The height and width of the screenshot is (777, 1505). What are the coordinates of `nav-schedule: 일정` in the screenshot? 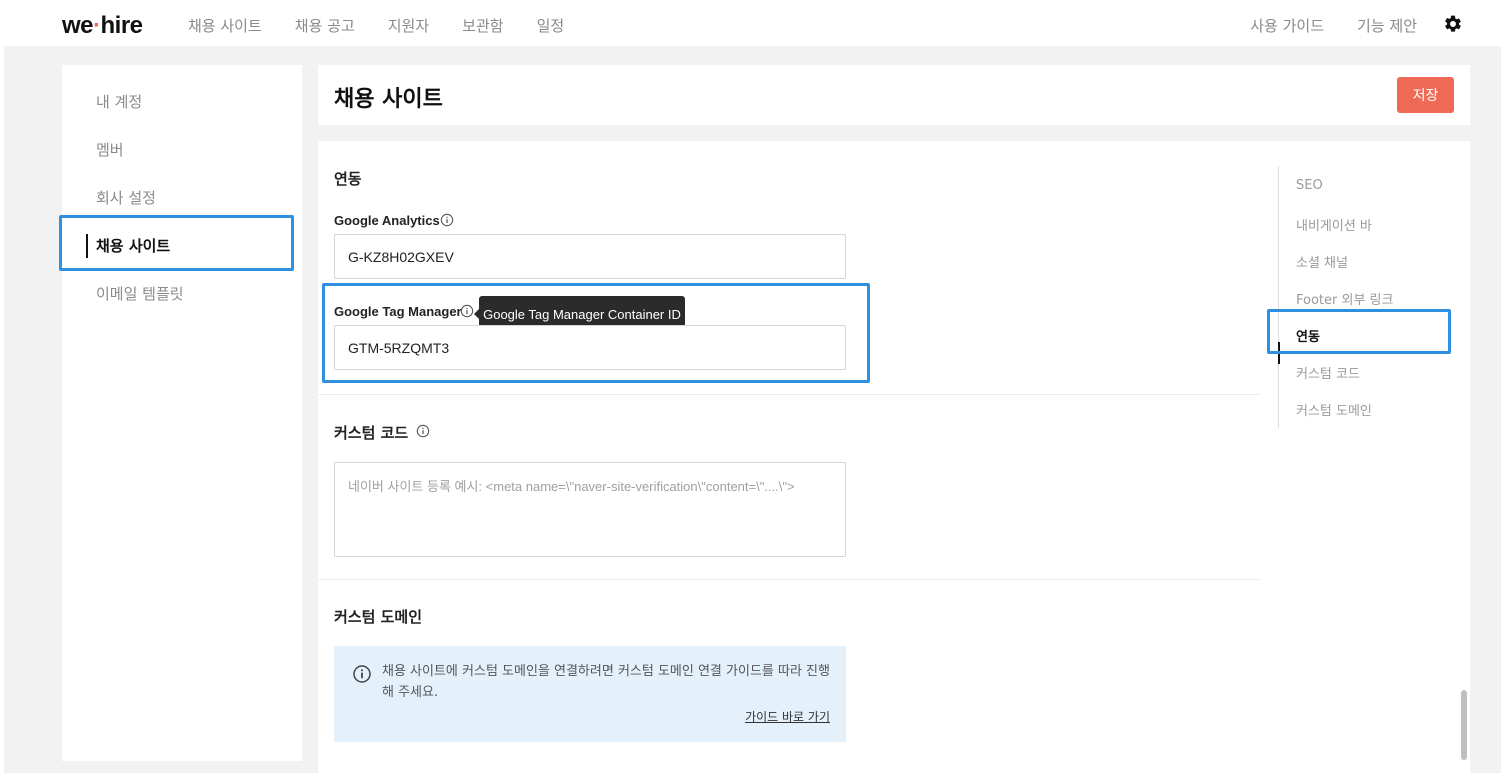 It's located at (551, 25).